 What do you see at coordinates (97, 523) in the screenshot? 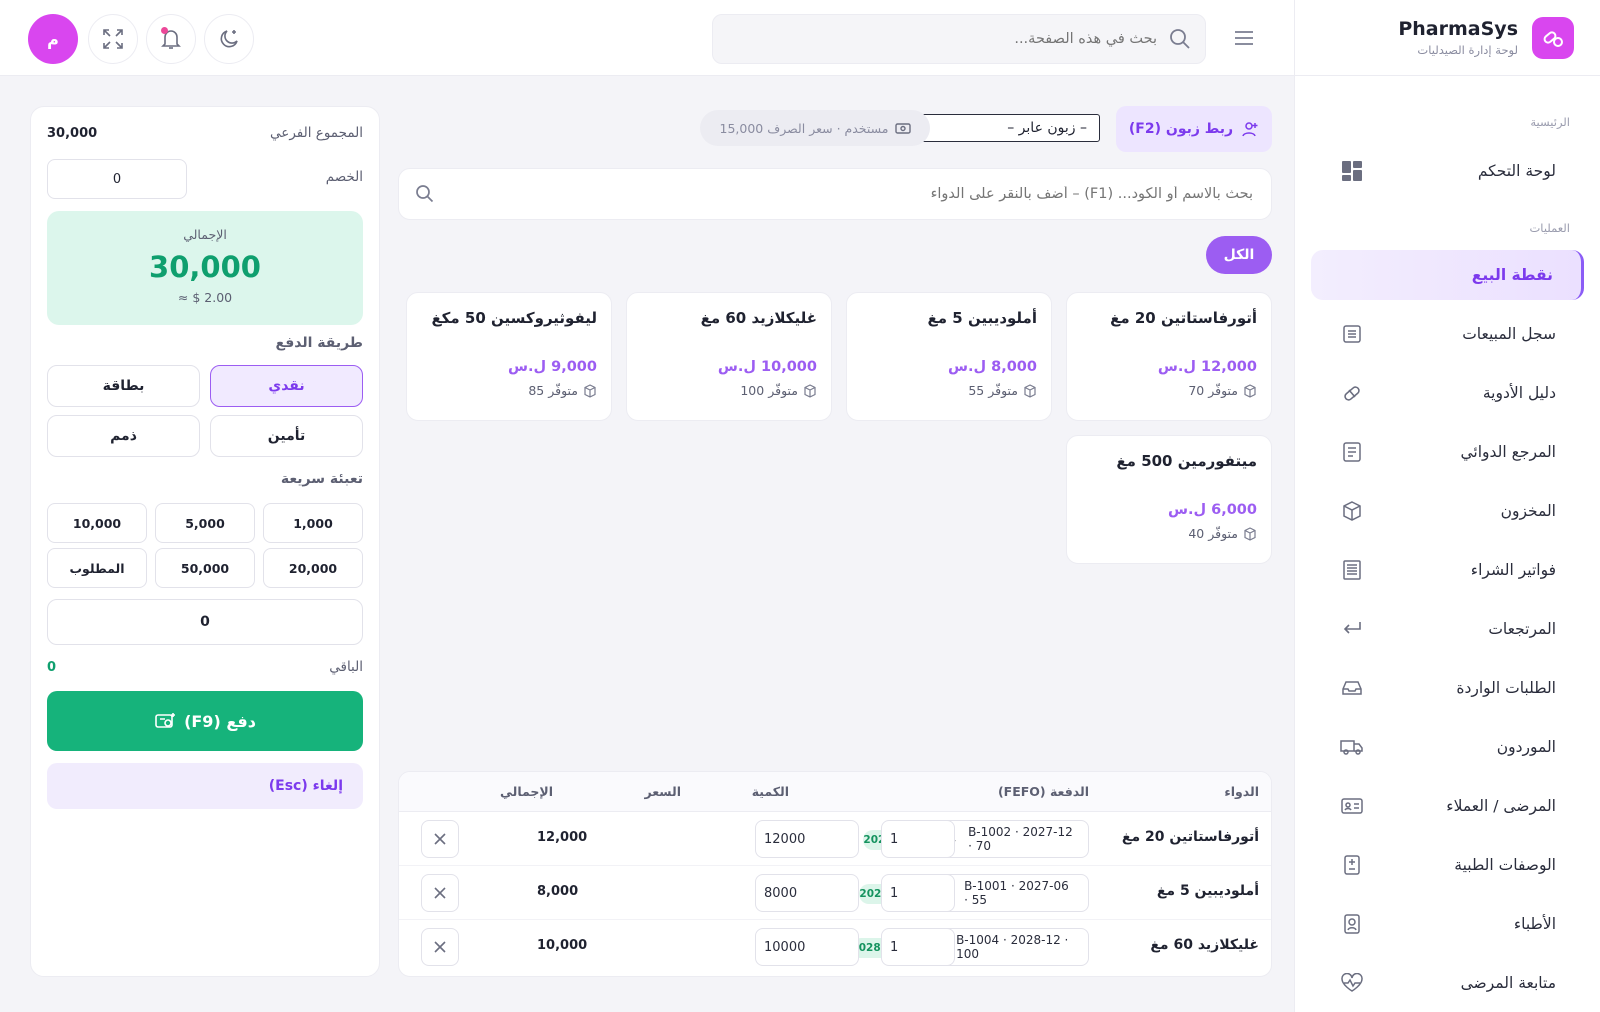
I see `quick-10000-button: 10,000` at bounding box center [97, 523].